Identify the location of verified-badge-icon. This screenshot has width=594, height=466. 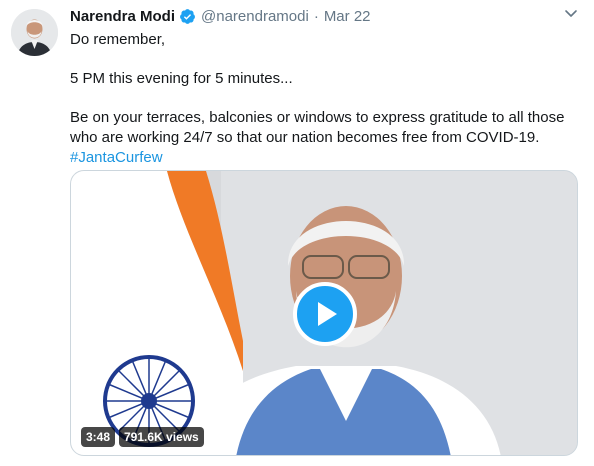
(187, 16).